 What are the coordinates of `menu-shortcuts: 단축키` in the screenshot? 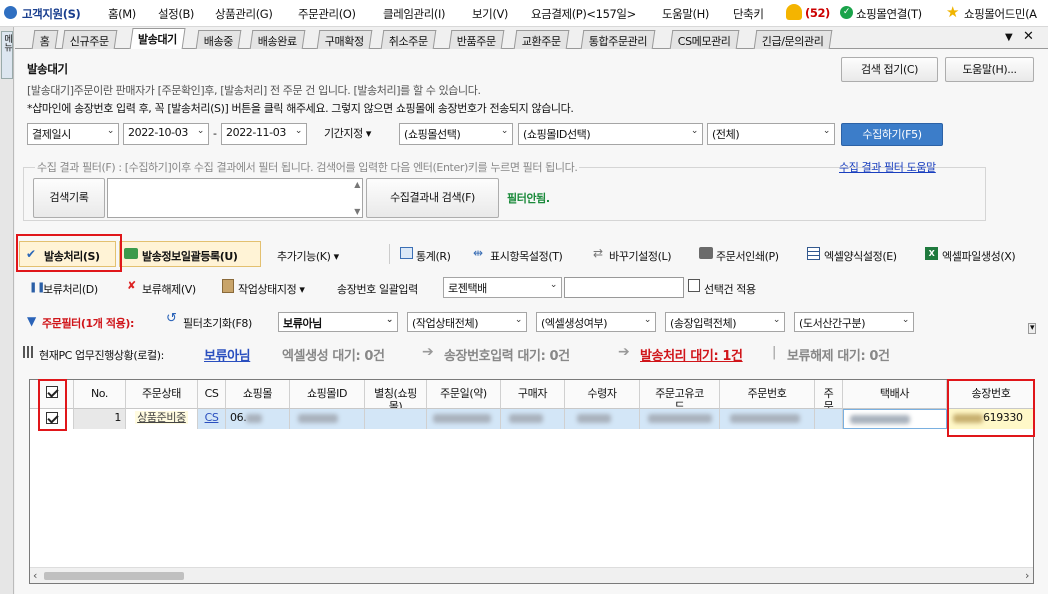 It's located at (748, 14).